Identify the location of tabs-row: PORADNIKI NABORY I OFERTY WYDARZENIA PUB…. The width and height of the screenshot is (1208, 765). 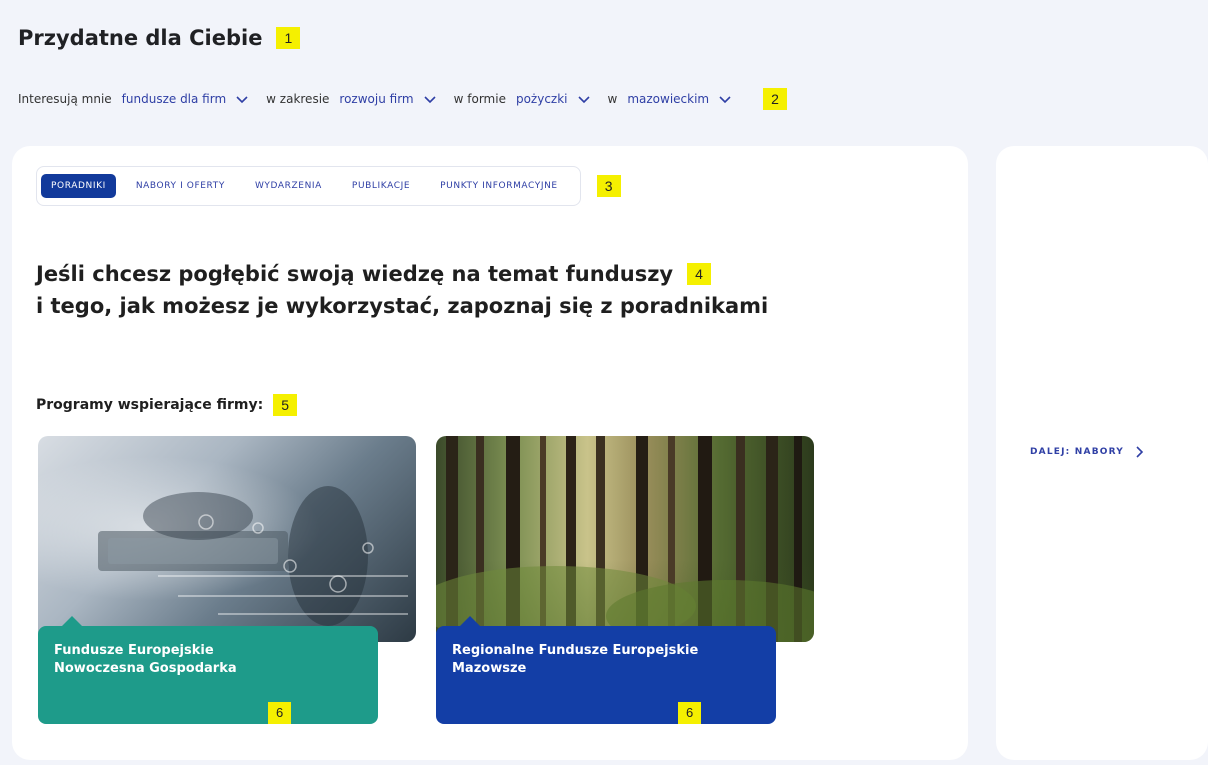
(328, 186).